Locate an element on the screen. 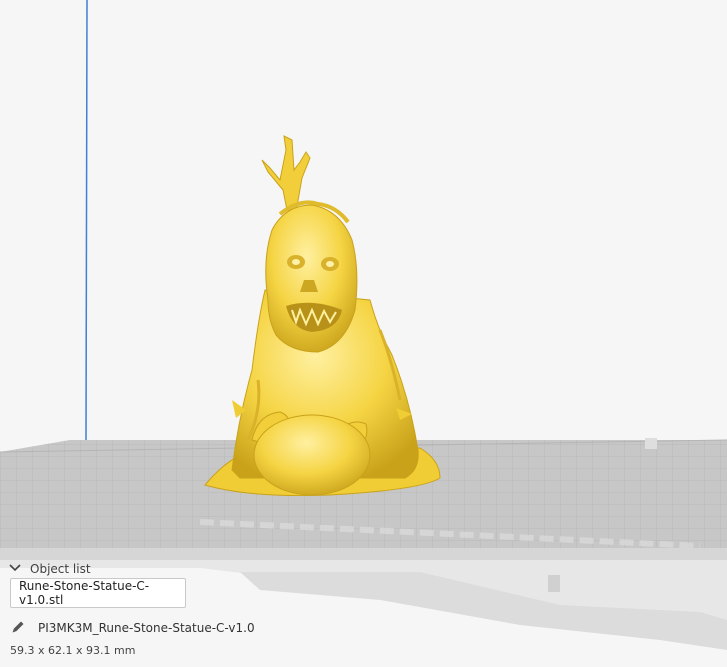  object-list-header: Object list is located at coordinates (49, 569).